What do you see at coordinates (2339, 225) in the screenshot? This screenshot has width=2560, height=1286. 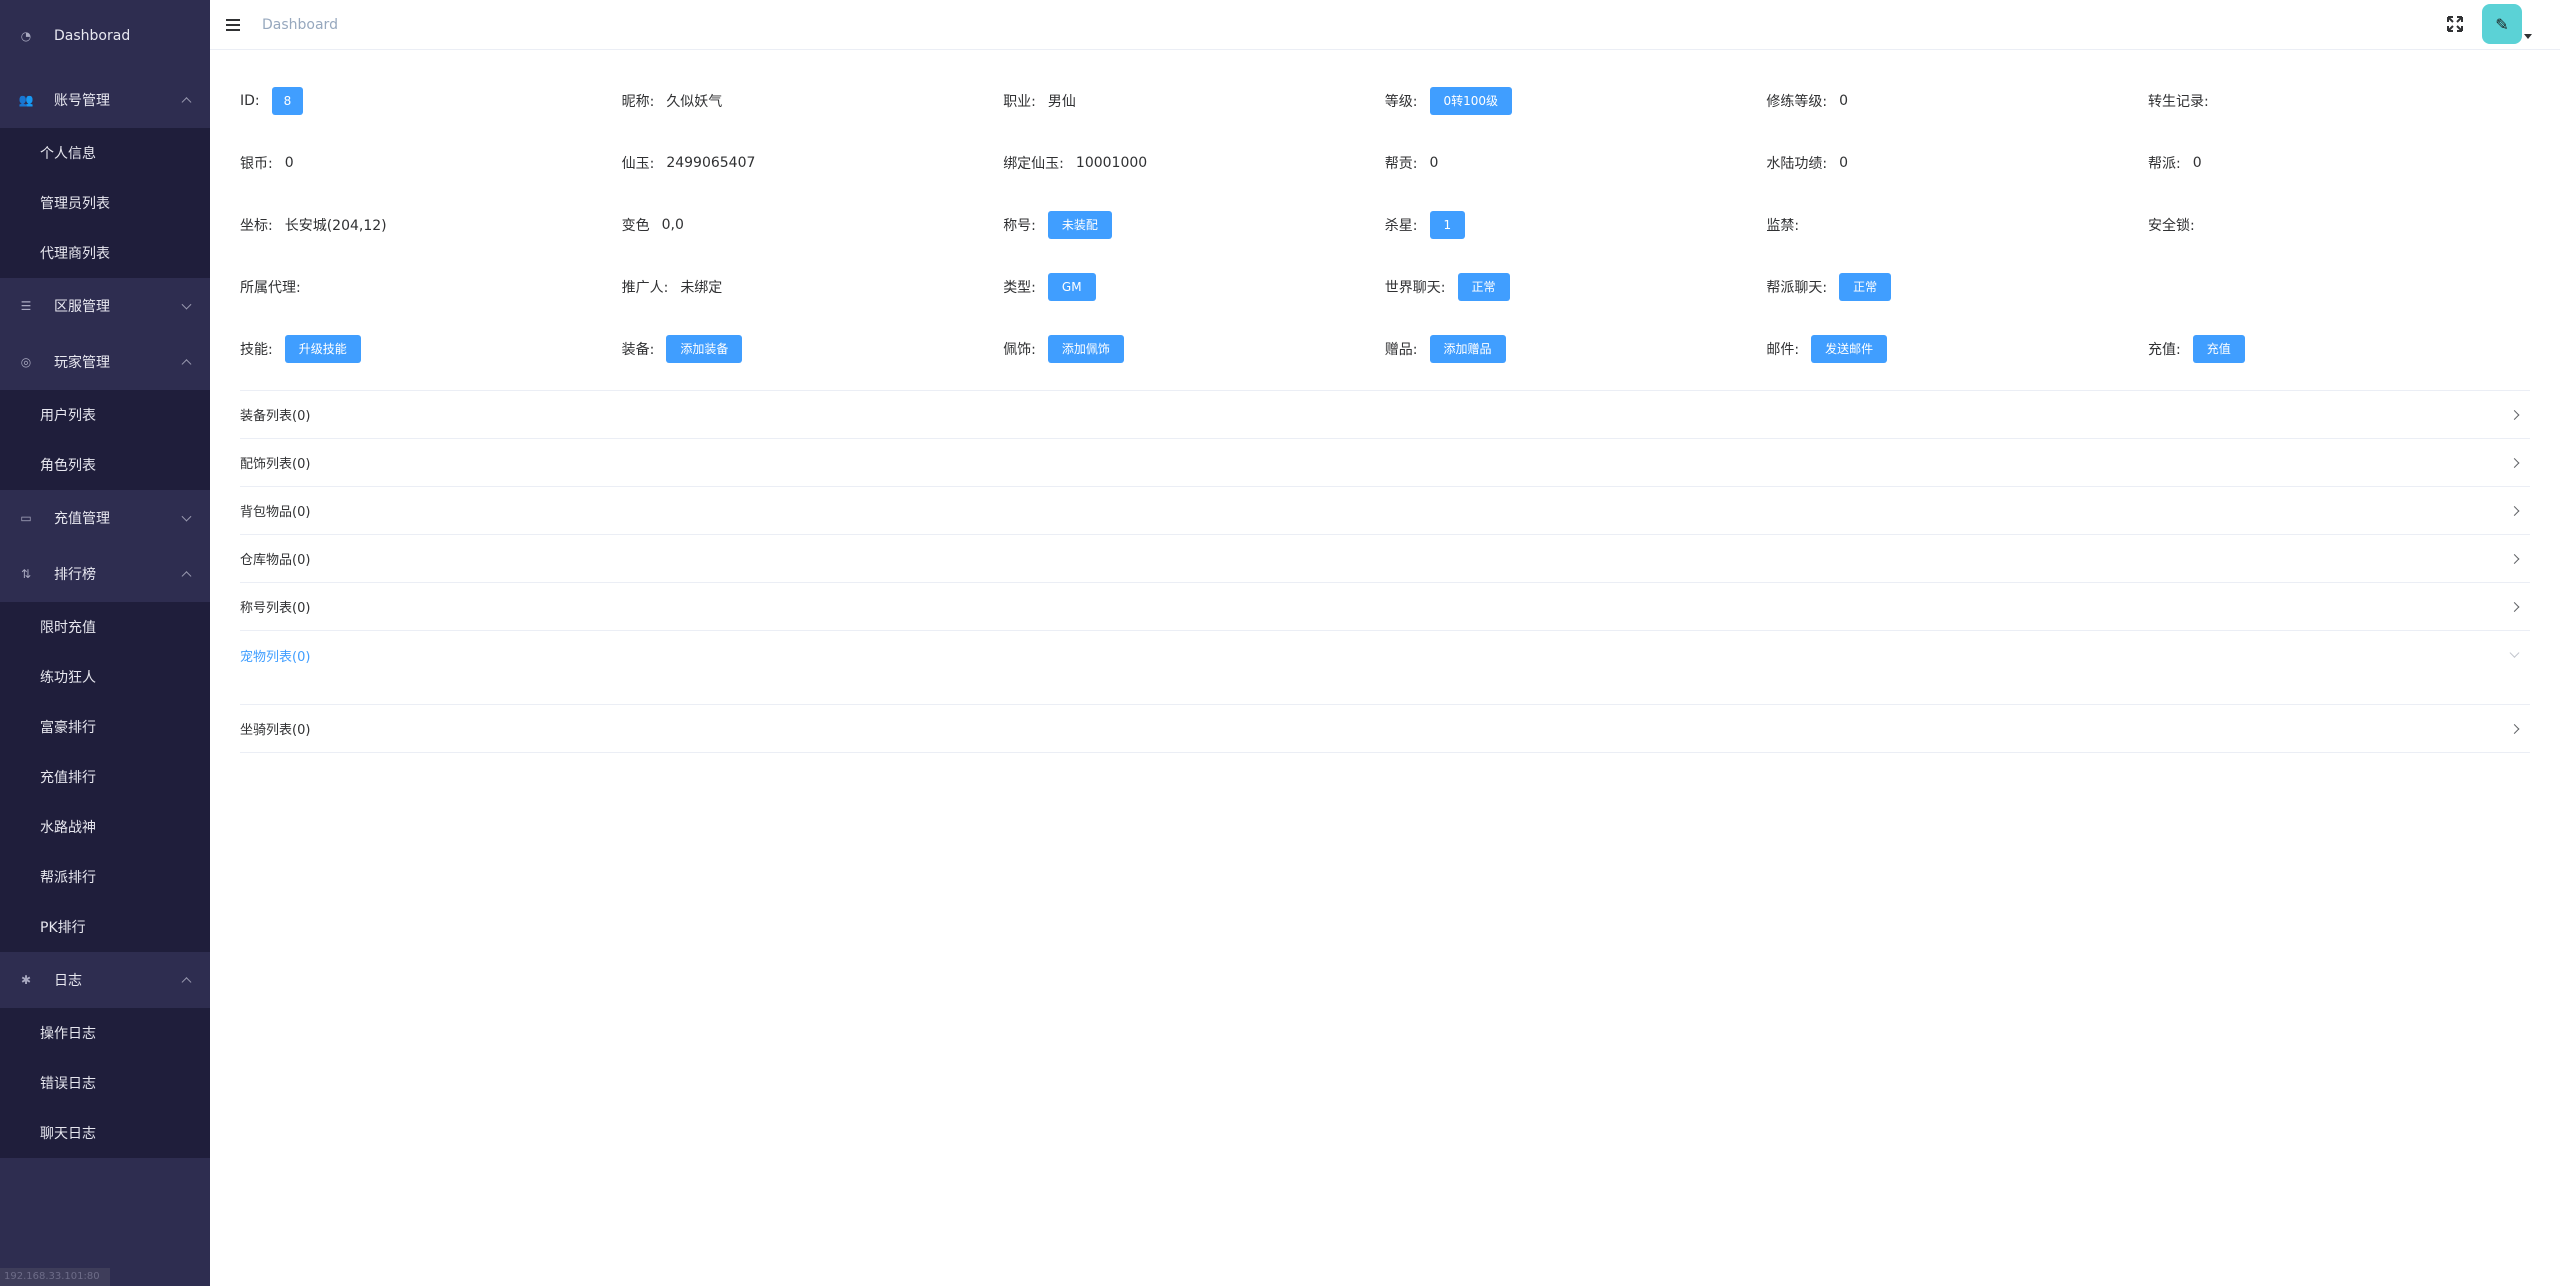 I see `info-lock: 安全锁:` at bounding box center [2339, 225].